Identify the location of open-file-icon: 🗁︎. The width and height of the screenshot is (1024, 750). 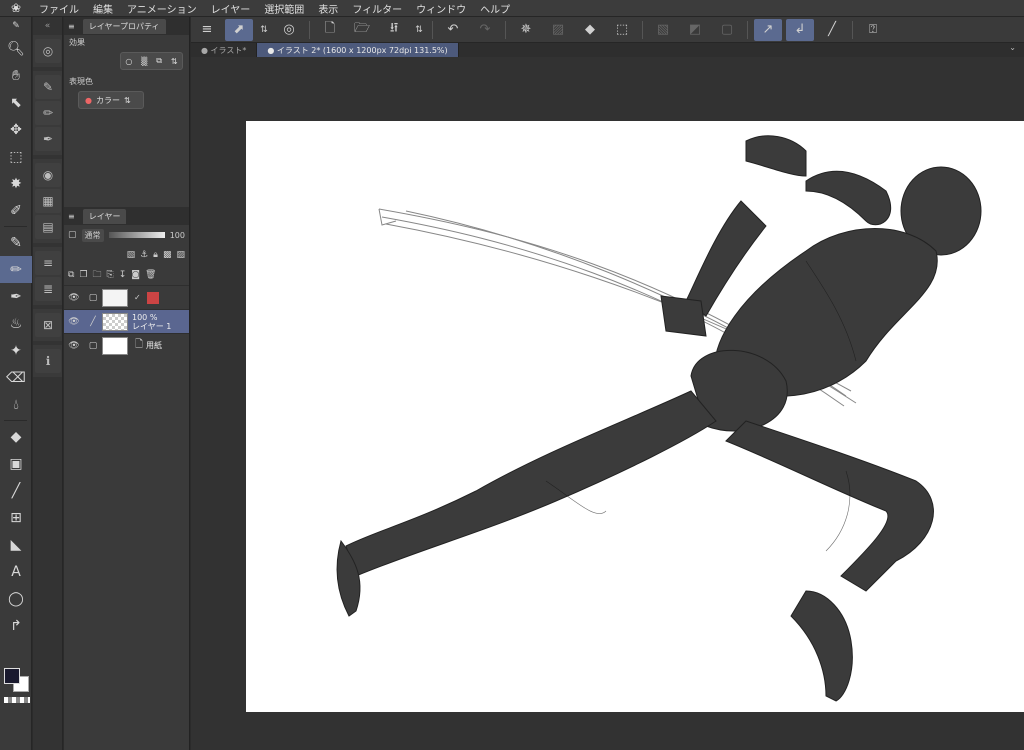
(362, 30).